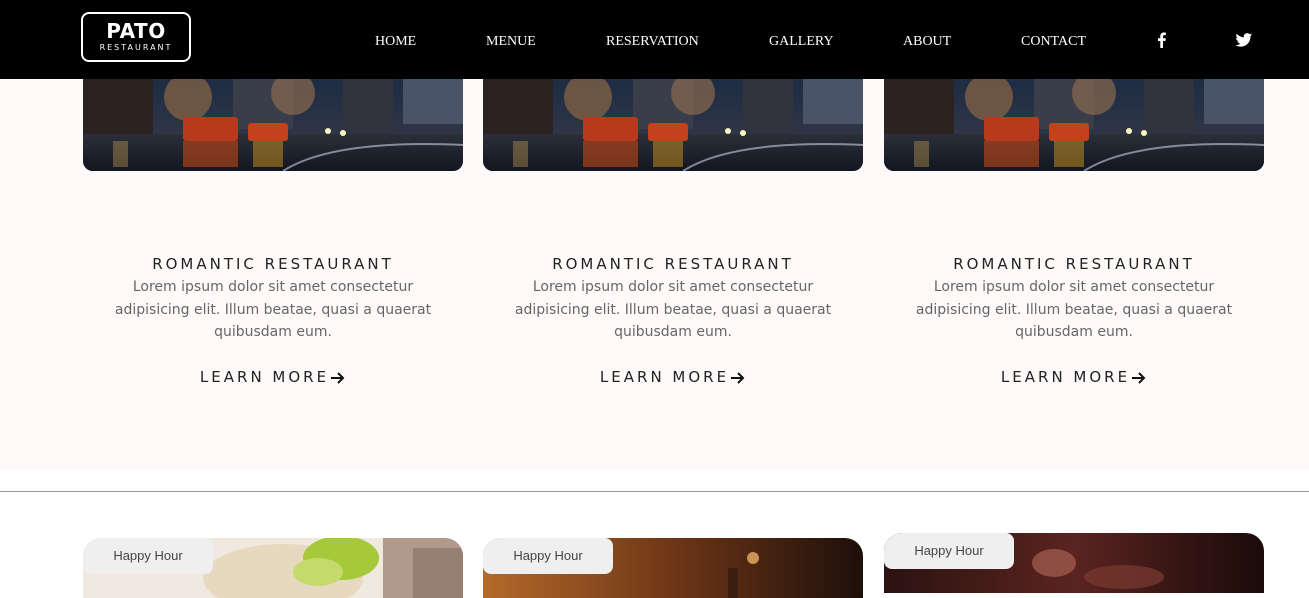 This screenshot has height=598, width=1309. I want to click on nav-reservation: RESERVATION, so click(652, 42).